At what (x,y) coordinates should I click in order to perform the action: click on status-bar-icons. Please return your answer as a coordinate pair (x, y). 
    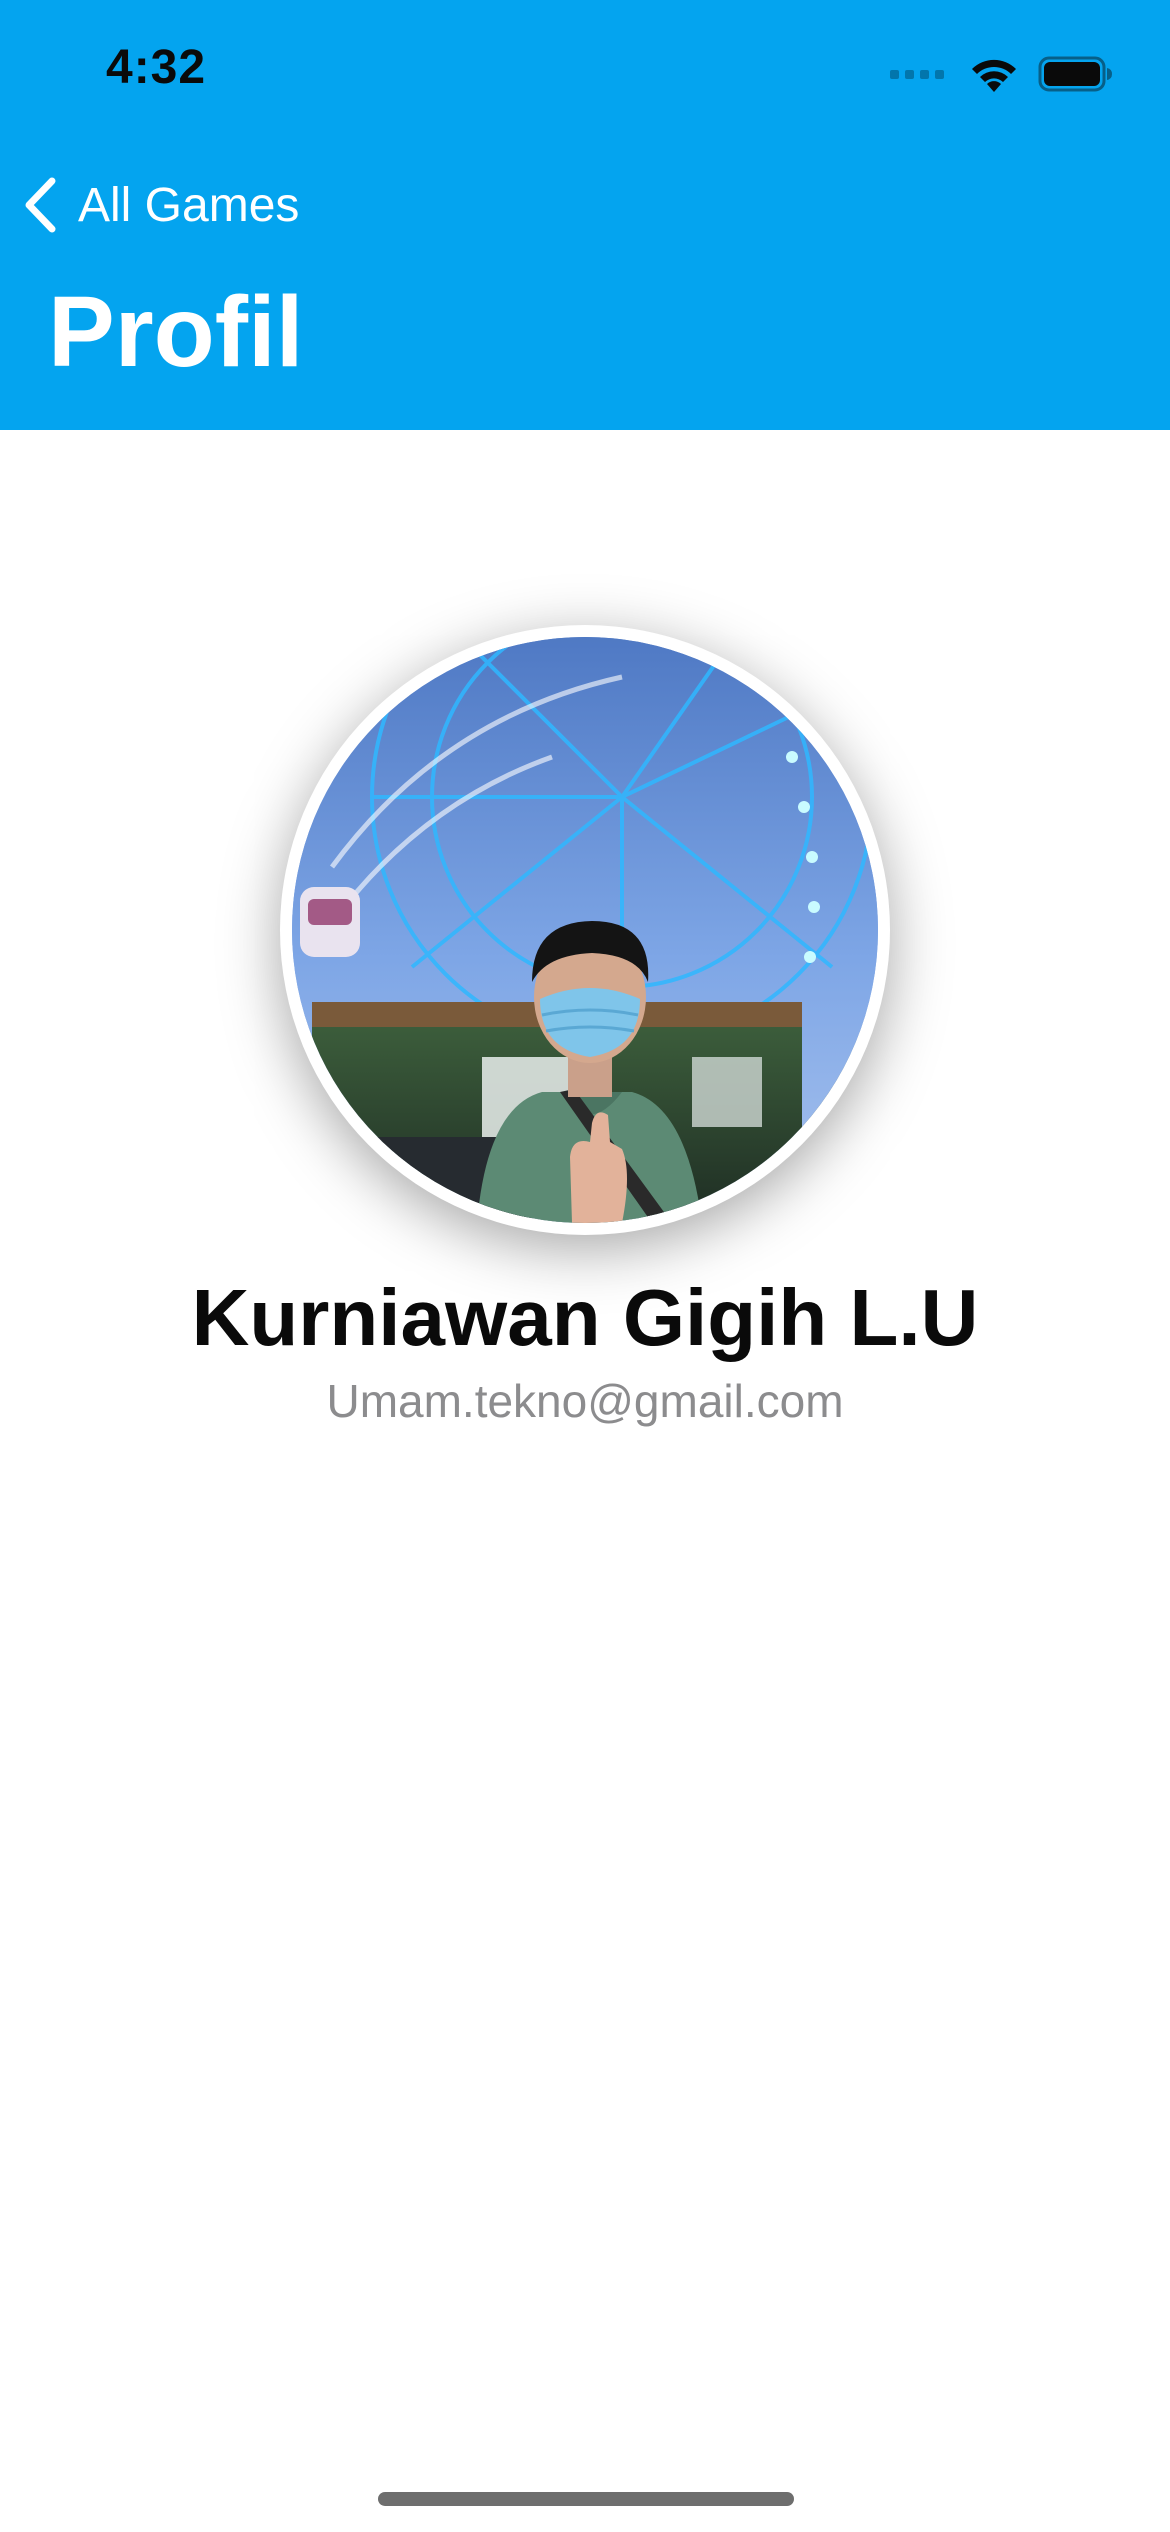
    Looking at the image, I should click on (1002, 74).